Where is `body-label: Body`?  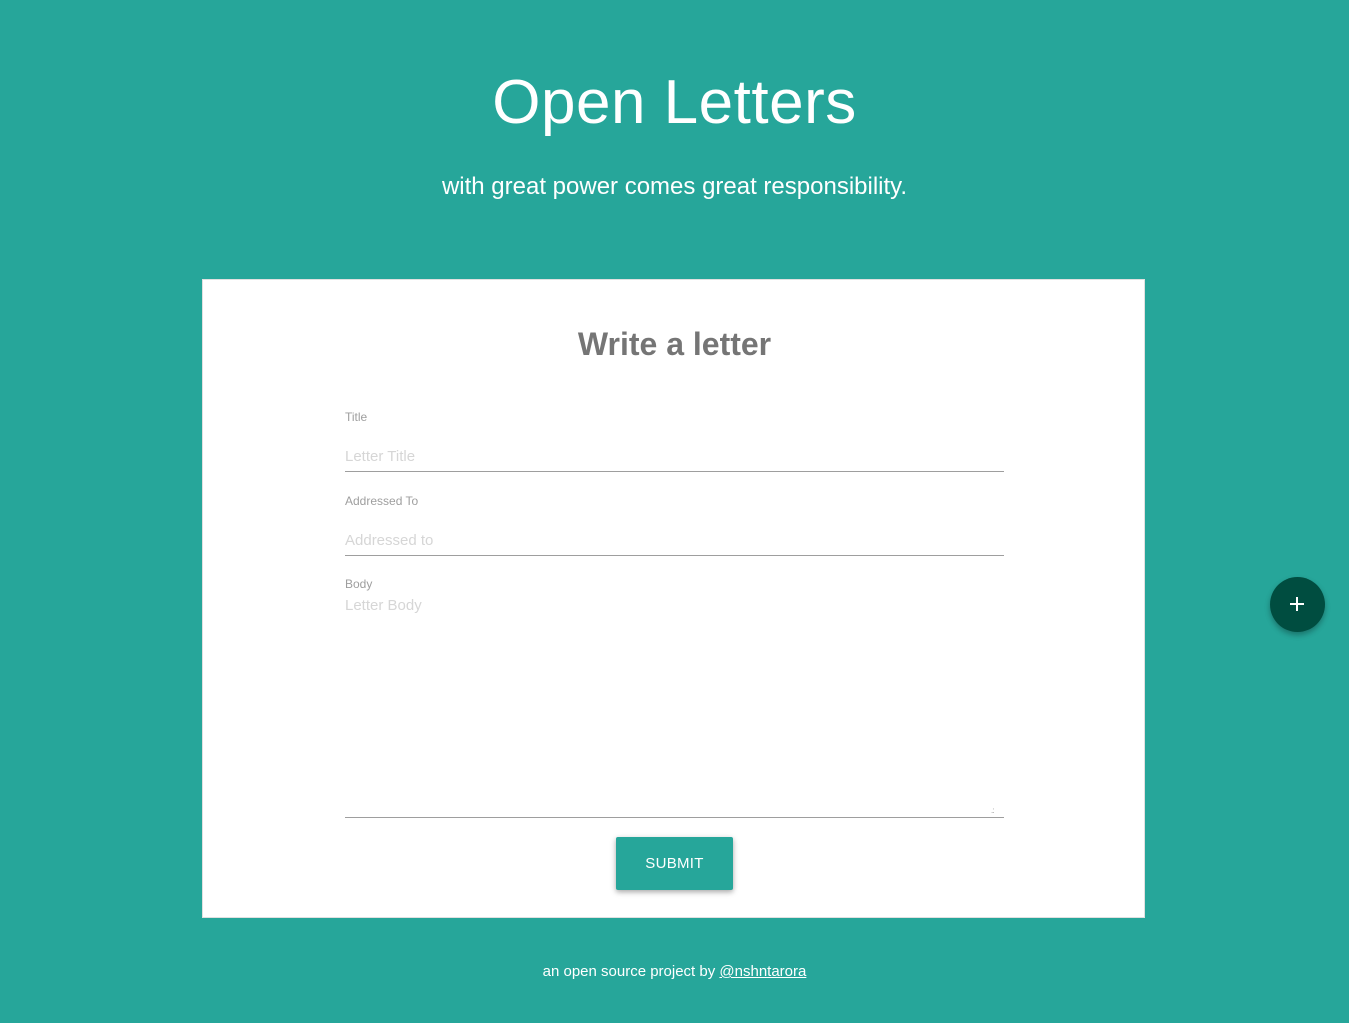
body-label: Body is located at coordinates (359, 584).